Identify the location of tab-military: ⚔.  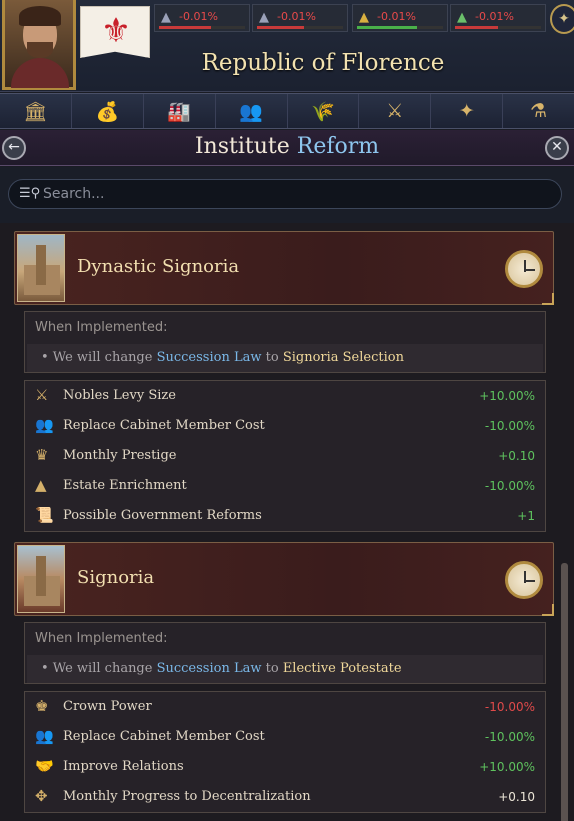
(395, 111).